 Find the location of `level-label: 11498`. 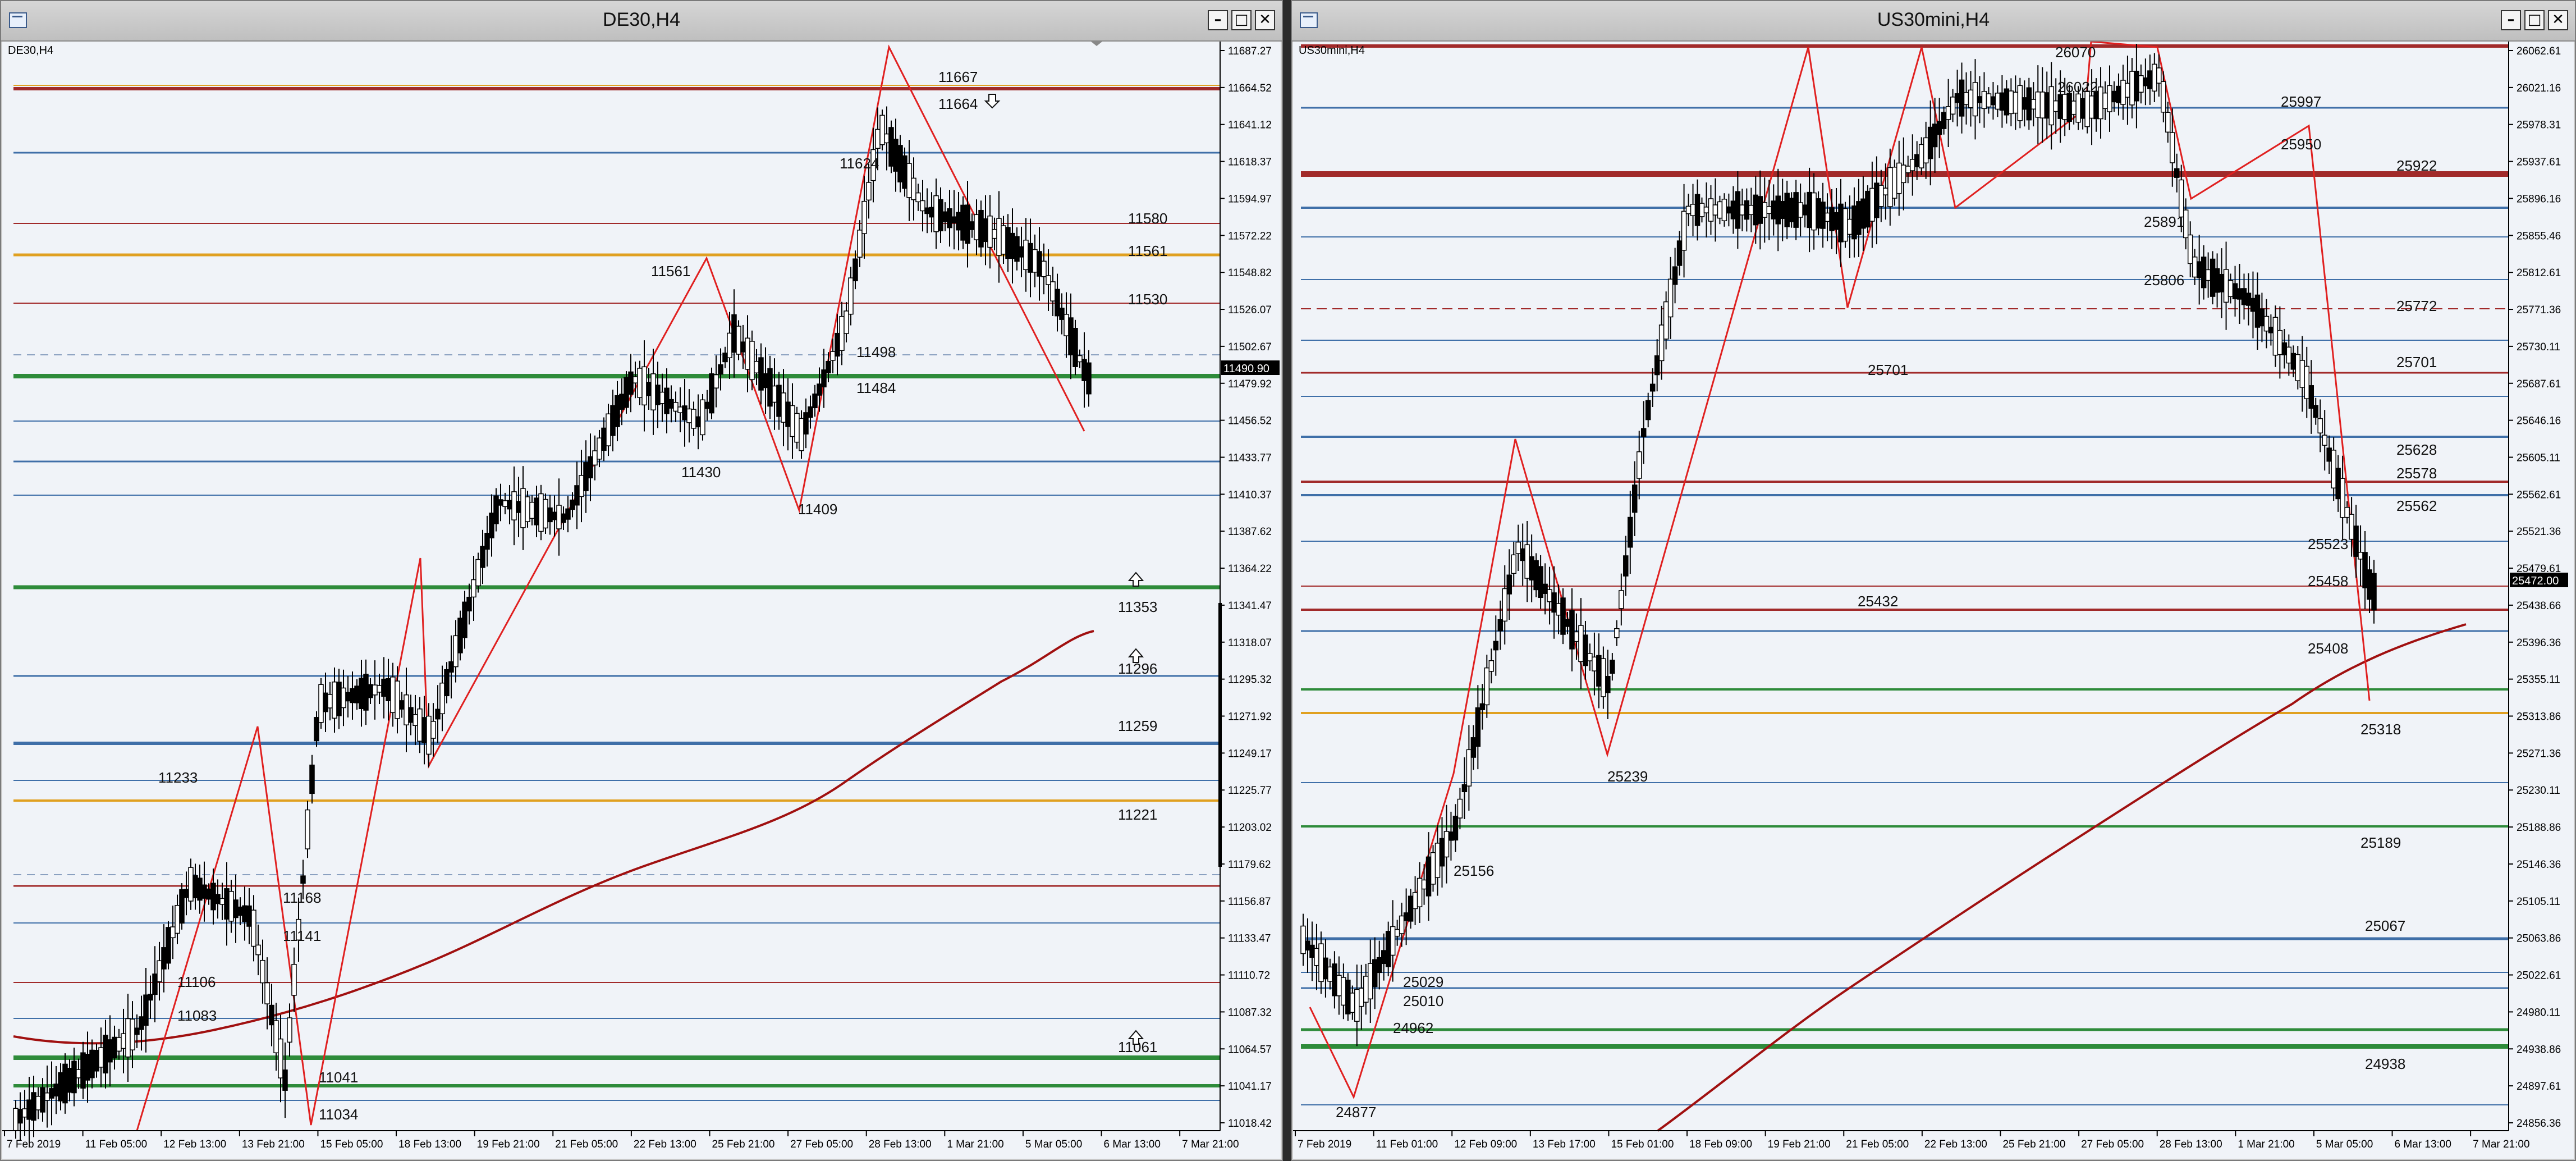

level-label: 11498 is located at coordinates (876, 352).